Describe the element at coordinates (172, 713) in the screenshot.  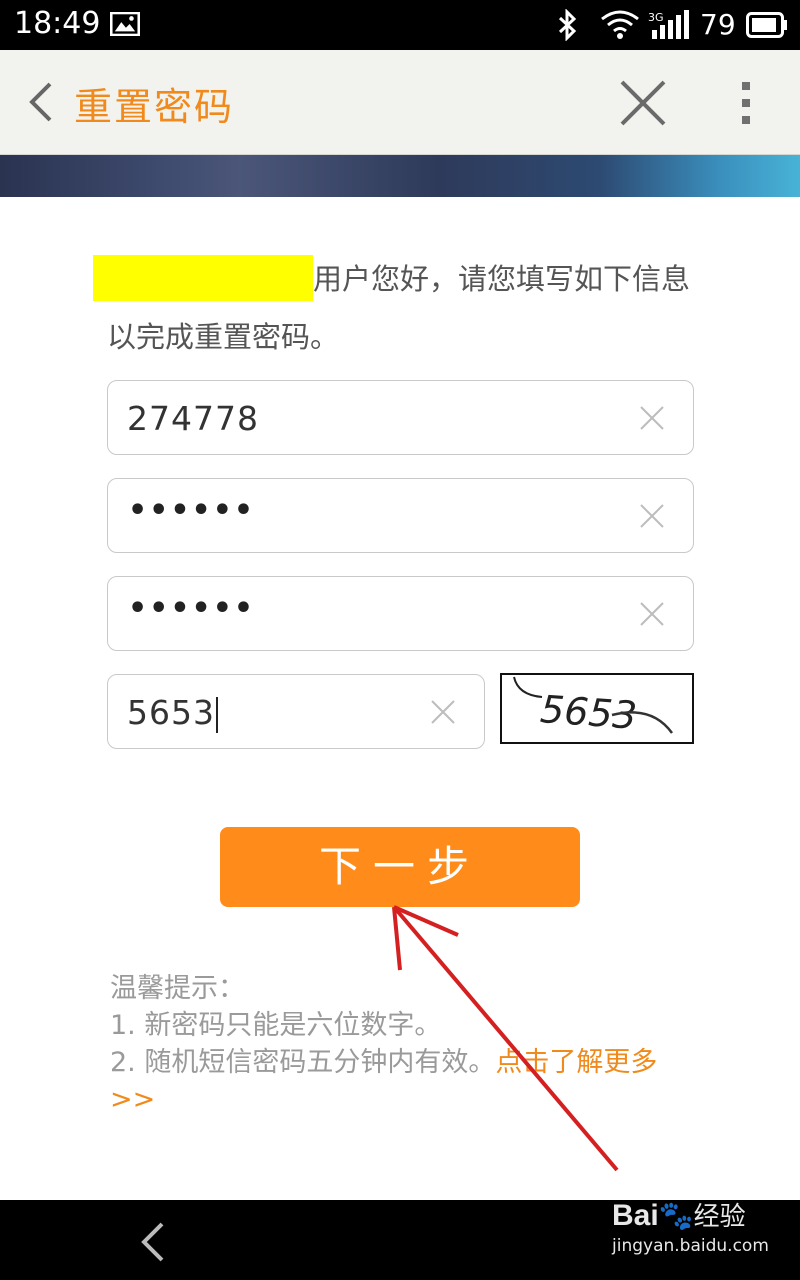
I see `captcha-input-value: 5653` at that location.